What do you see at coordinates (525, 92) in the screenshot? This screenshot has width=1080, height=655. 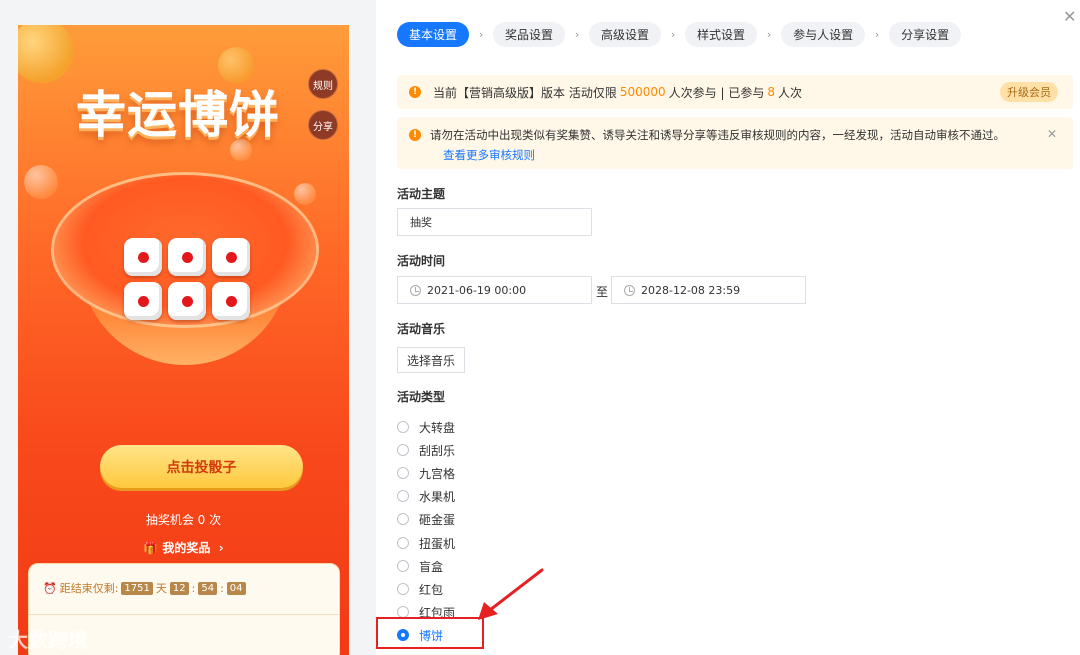 I see `notice-text-a: 当前【营销高级版】版本 活动仅限` at bounding box center [525, 92].